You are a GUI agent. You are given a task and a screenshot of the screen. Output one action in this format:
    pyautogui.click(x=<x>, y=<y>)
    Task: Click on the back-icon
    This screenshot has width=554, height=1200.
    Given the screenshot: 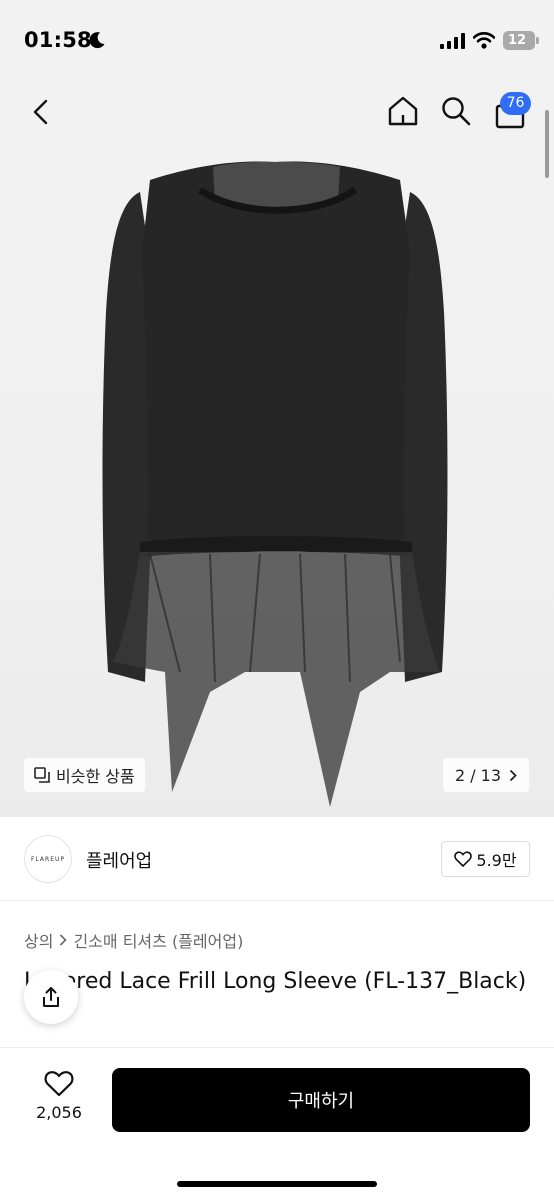 What is the action you would take?
    pyautogui.click(x=42, y=112)
    